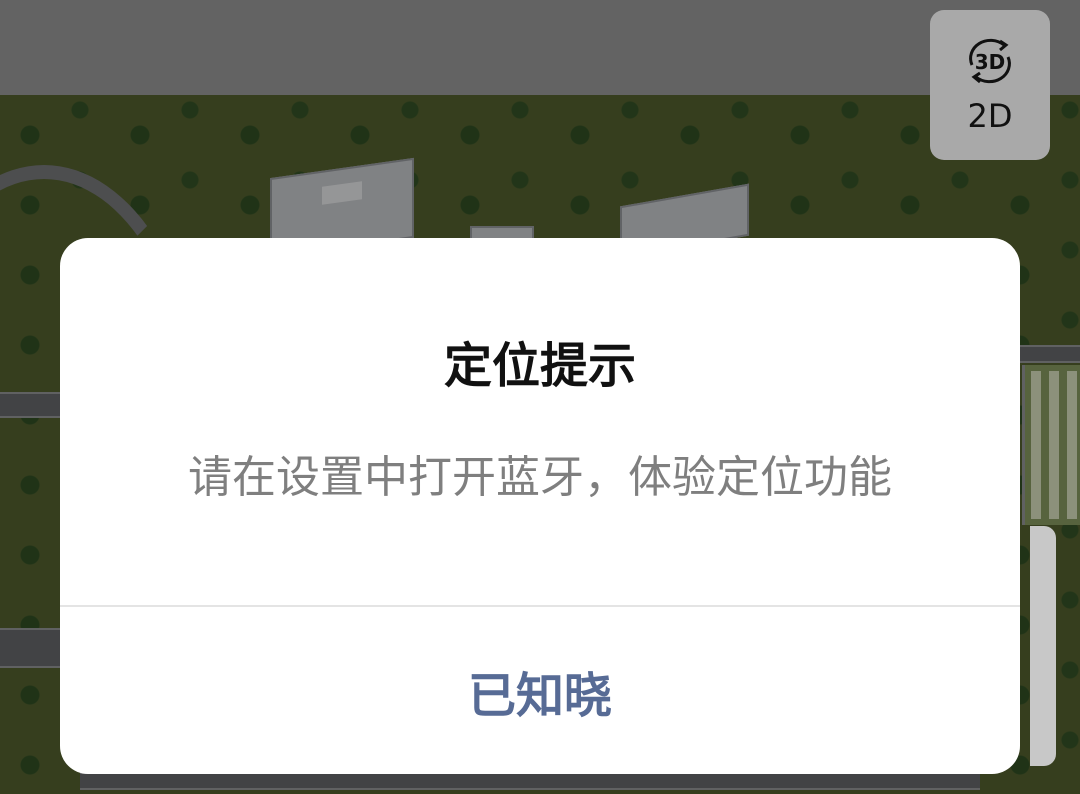 The width and height of the screenshot is (1080, 794). I want to click on rotate-3d-icon: 3D, so click(990, 61).